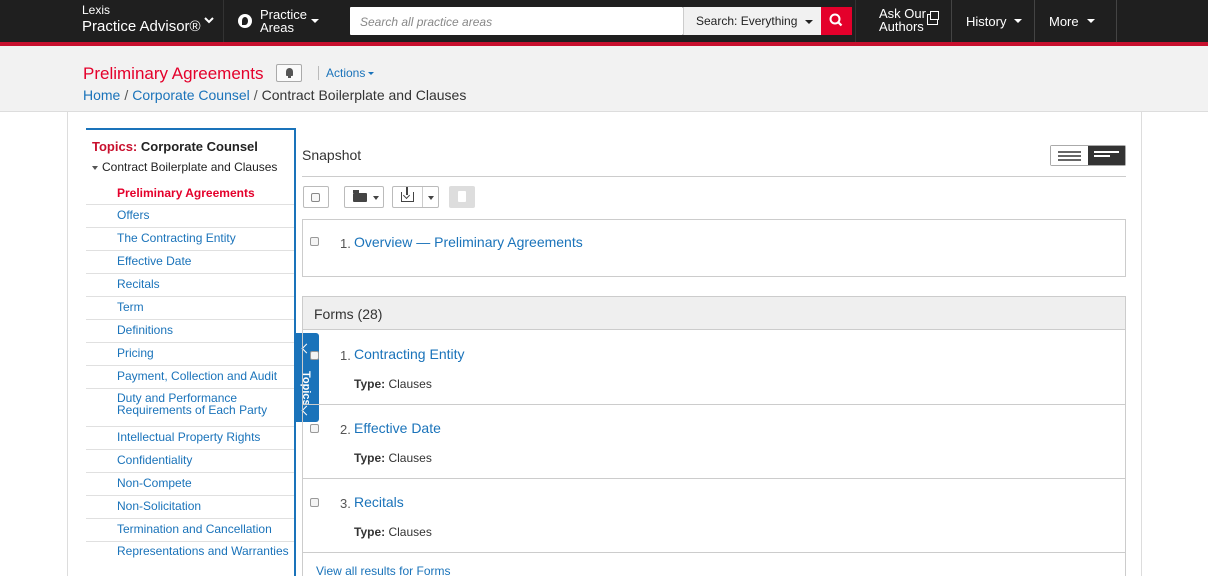  Describe the element at coordinates (901, 26) in the screenshot. I see `ask-line2: Authors` at that location.